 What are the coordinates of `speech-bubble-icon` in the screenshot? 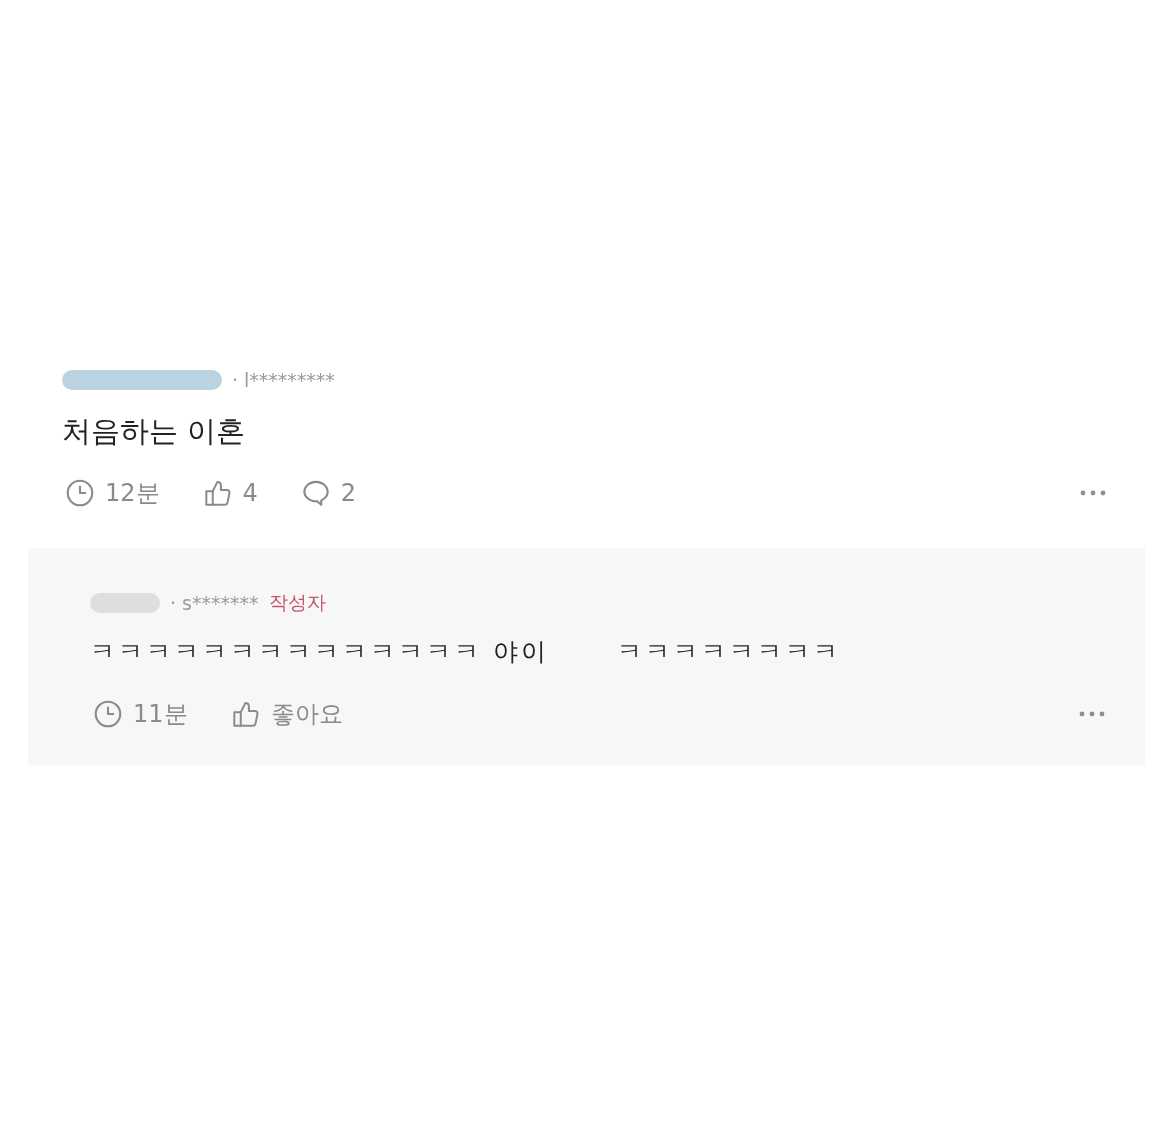 It's located at (315, 493).